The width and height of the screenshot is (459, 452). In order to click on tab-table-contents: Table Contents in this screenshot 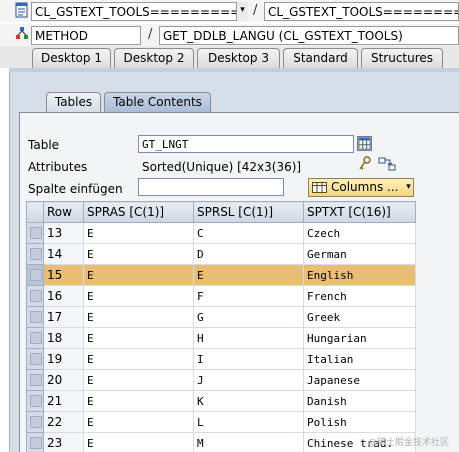, I will do `click(157, 102)`.